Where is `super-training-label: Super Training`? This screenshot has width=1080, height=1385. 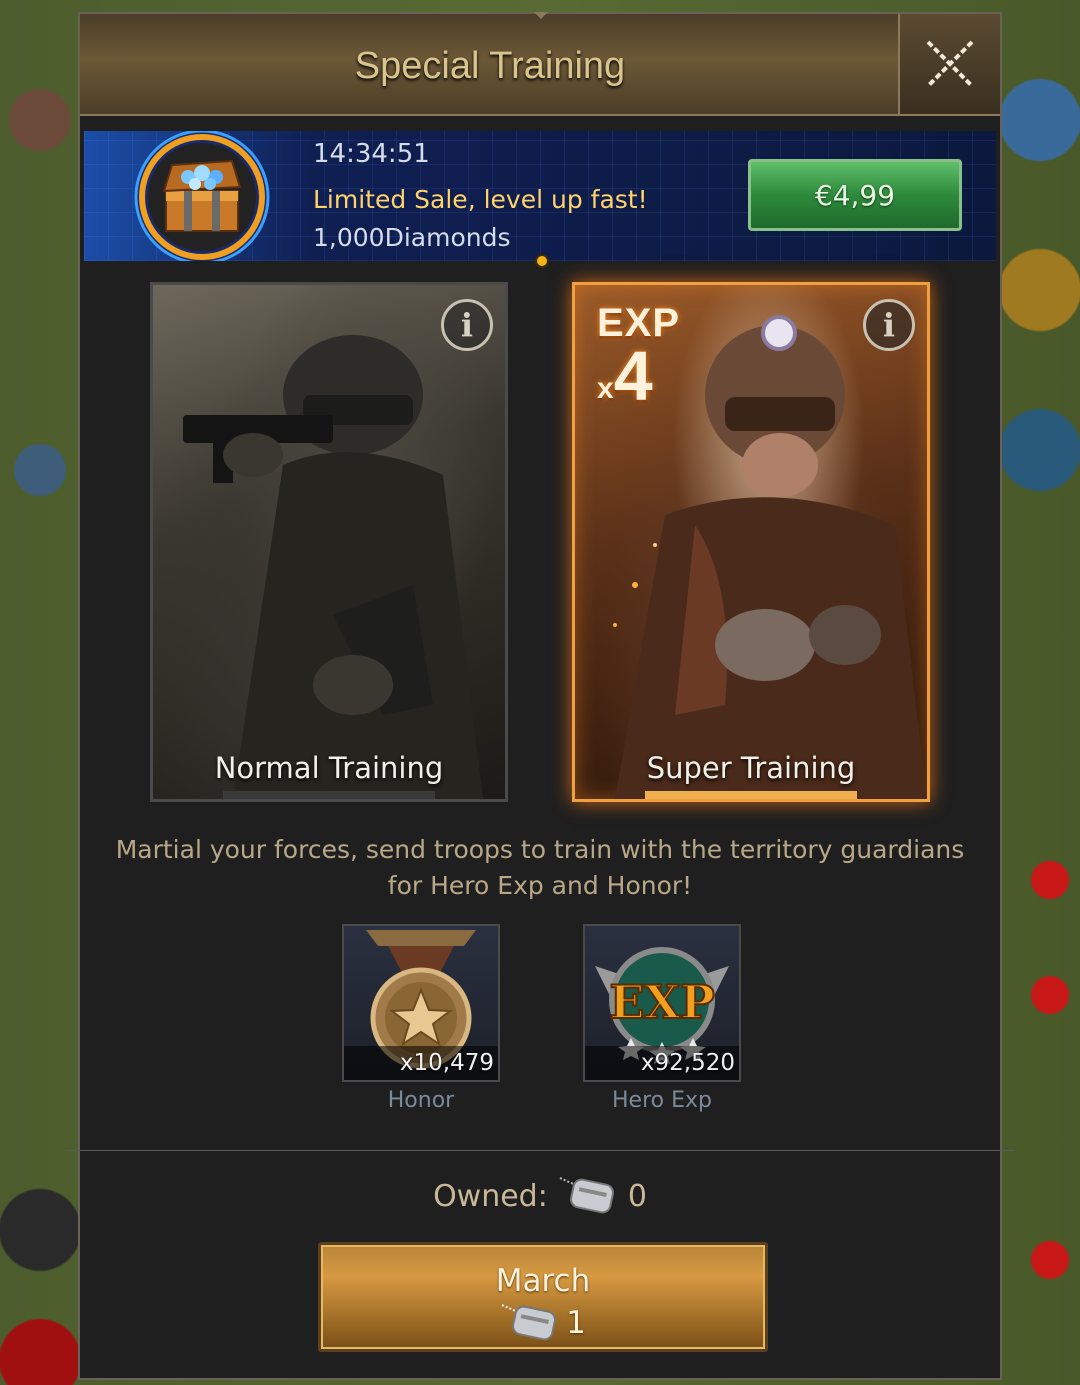 super-training-label: Super Training is located at coordinates (751, 768).